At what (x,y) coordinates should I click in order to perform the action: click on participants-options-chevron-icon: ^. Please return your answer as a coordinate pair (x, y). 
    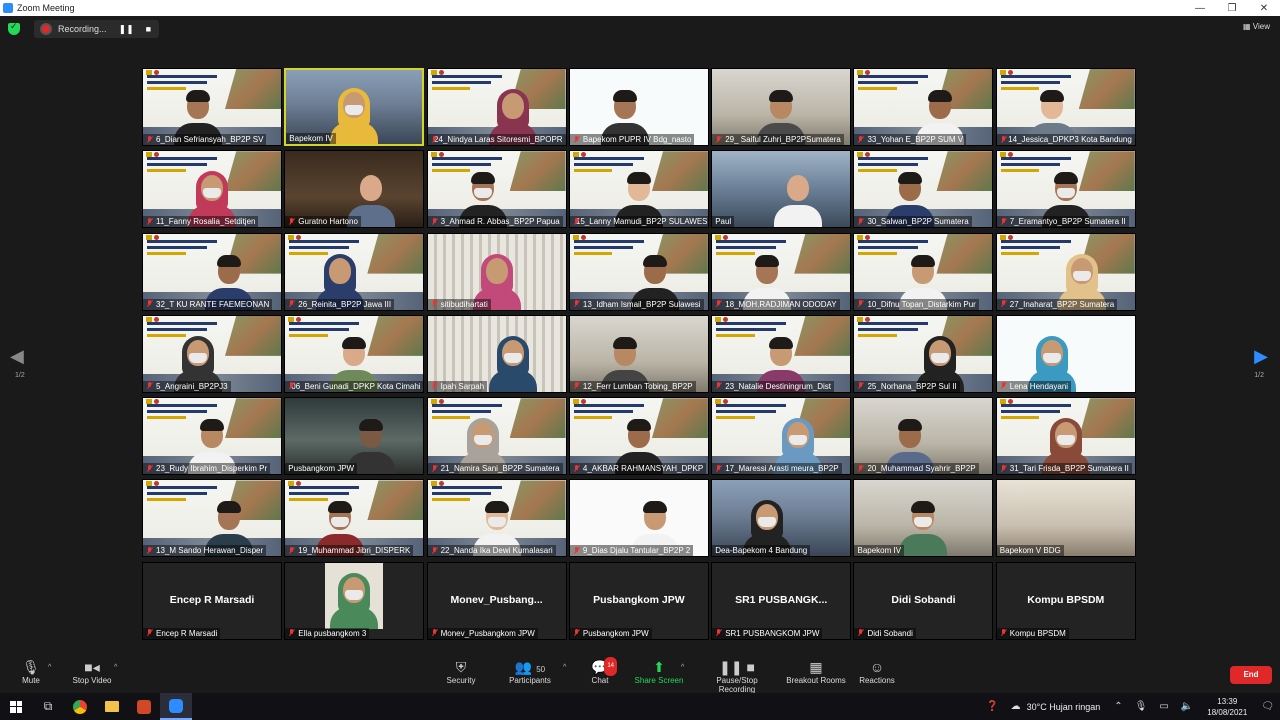
    Looking at the image, I should click on (564, 667).